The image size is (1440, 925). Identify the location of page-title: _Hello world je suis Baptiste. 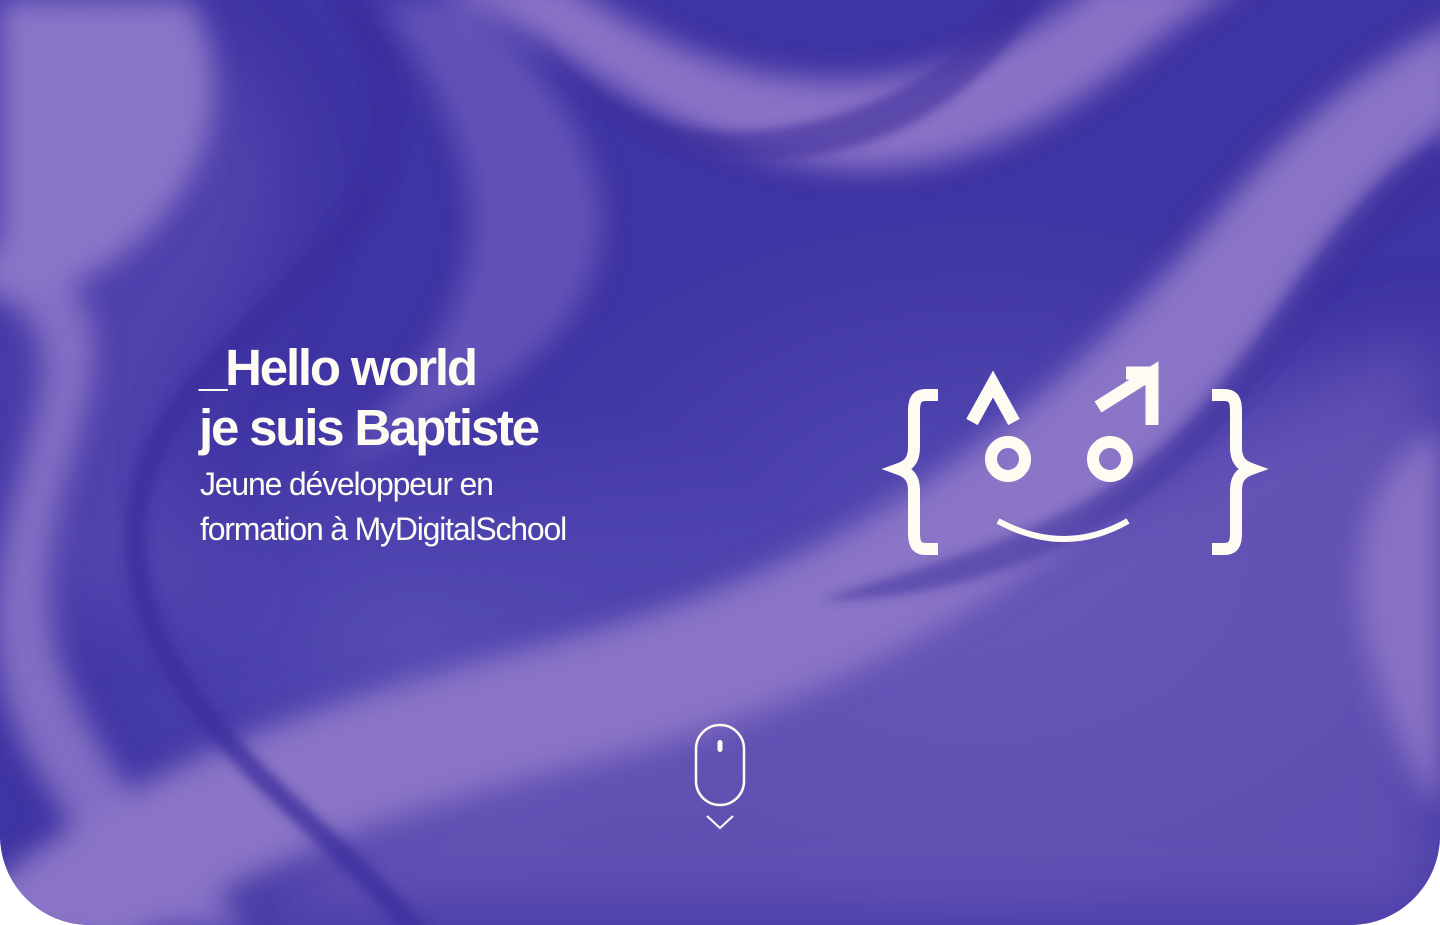
(479, 398).